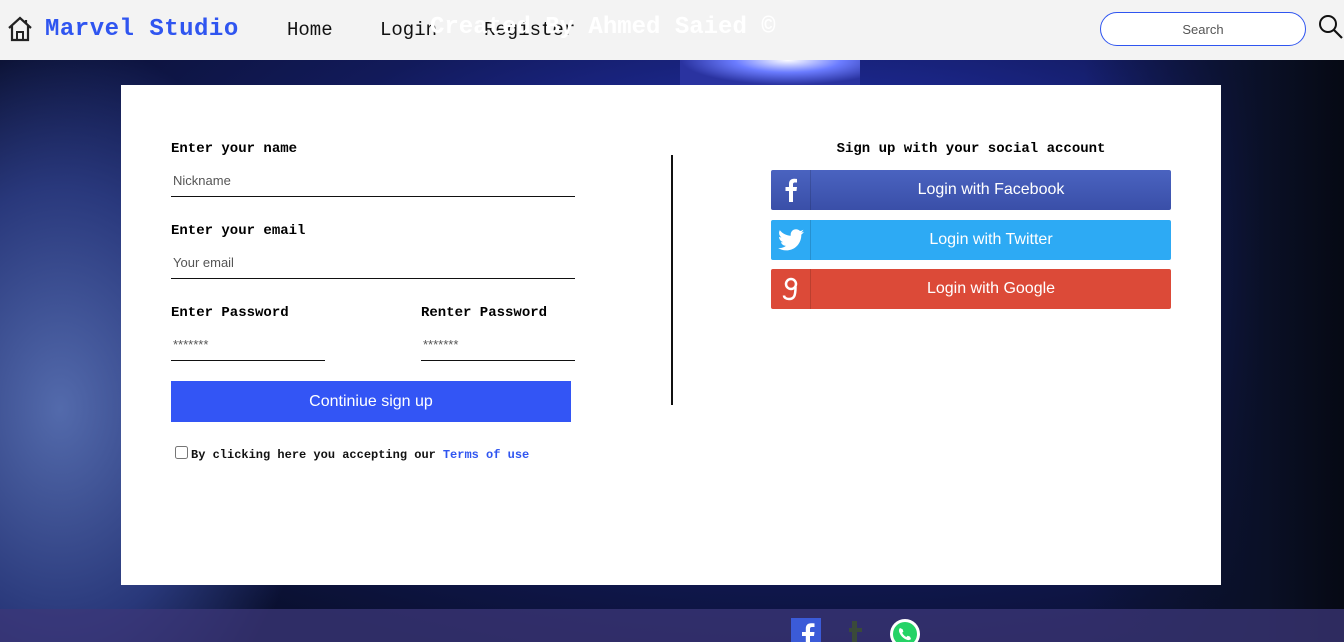 This screenshot has height=642, width=1344. I want to click on google-login-label: Login with Google, so click(991, 288).